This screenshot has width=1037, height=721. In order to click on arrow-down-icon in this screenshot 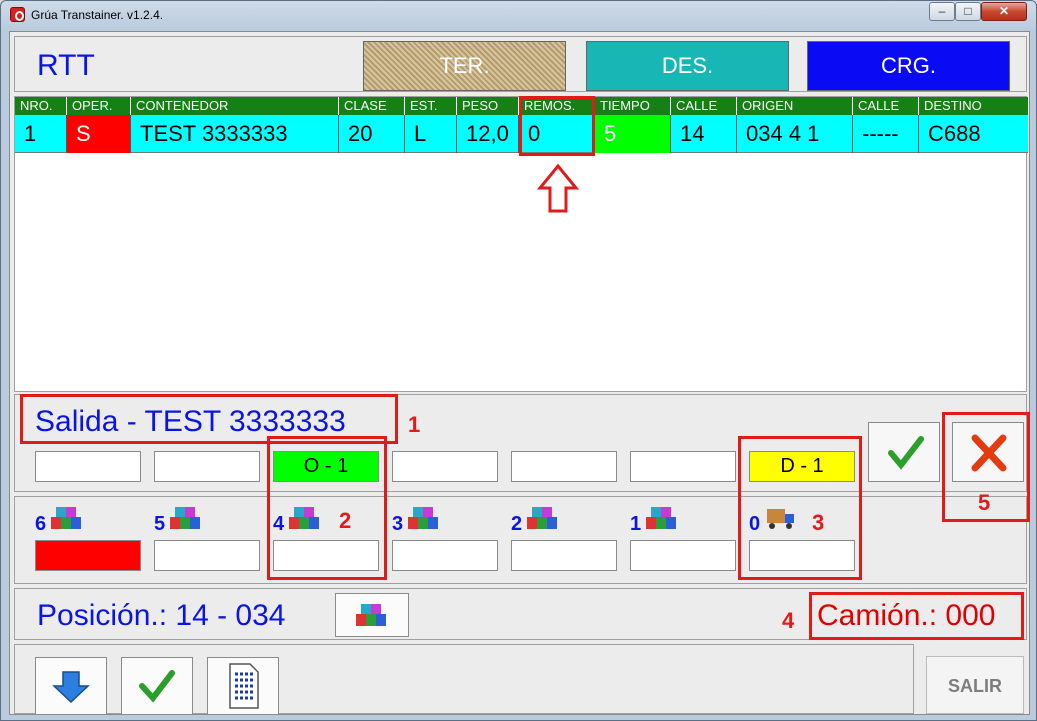, I will do `click(71, 687)`.